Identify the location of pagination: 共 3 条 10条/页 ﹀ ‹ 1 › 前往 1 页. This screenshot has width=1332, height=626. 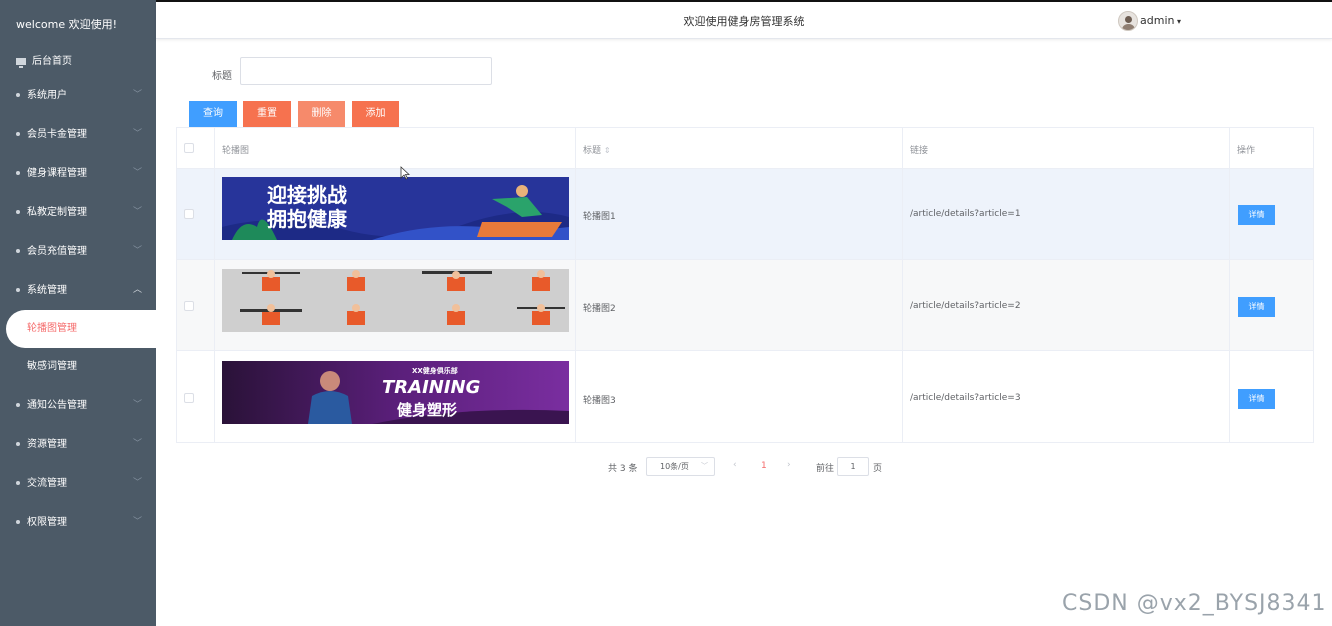
(666, 467).